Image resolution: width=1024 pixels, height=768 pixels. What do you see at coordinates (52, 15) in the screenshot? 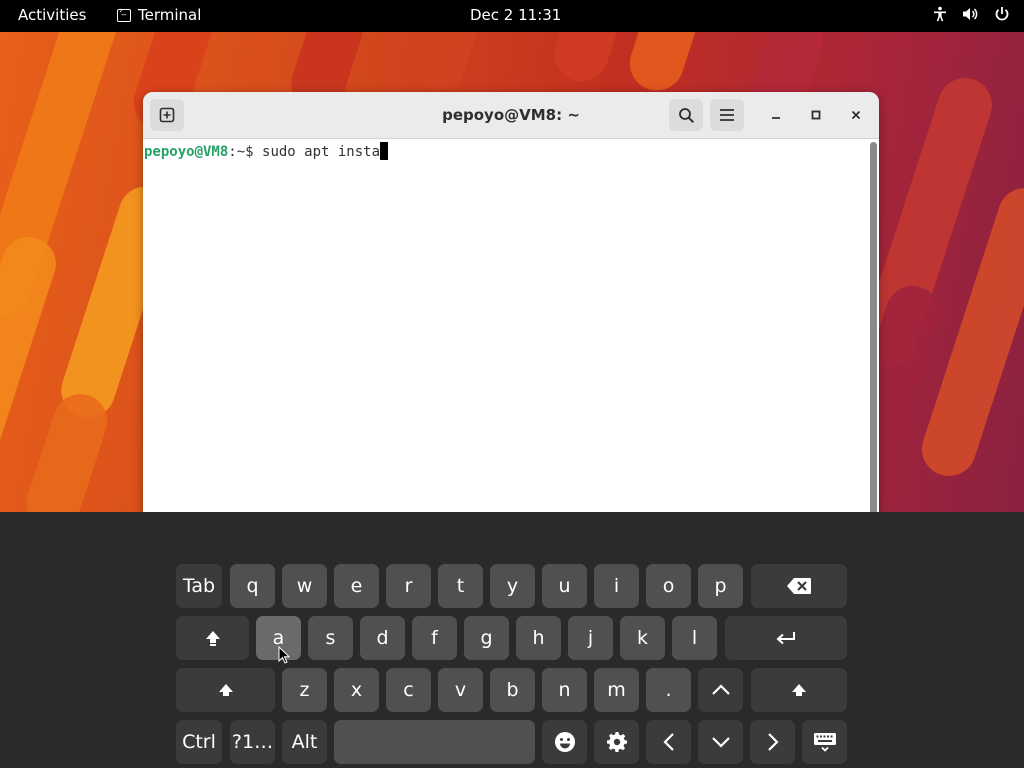
I see `activities-button: Activities` at bounding box center [52, 15].